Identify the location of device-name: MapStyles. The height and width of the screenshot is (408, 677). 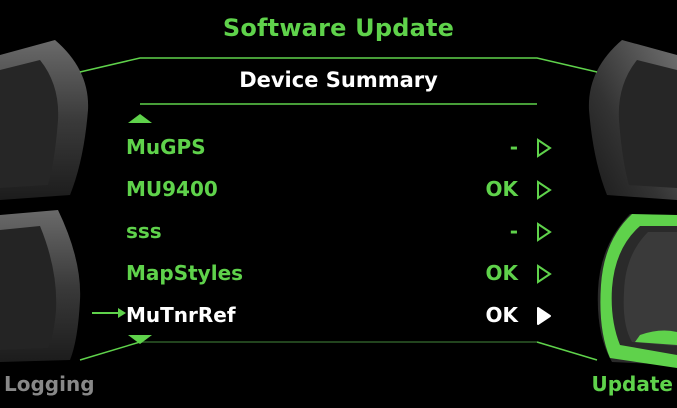
(185, 273).